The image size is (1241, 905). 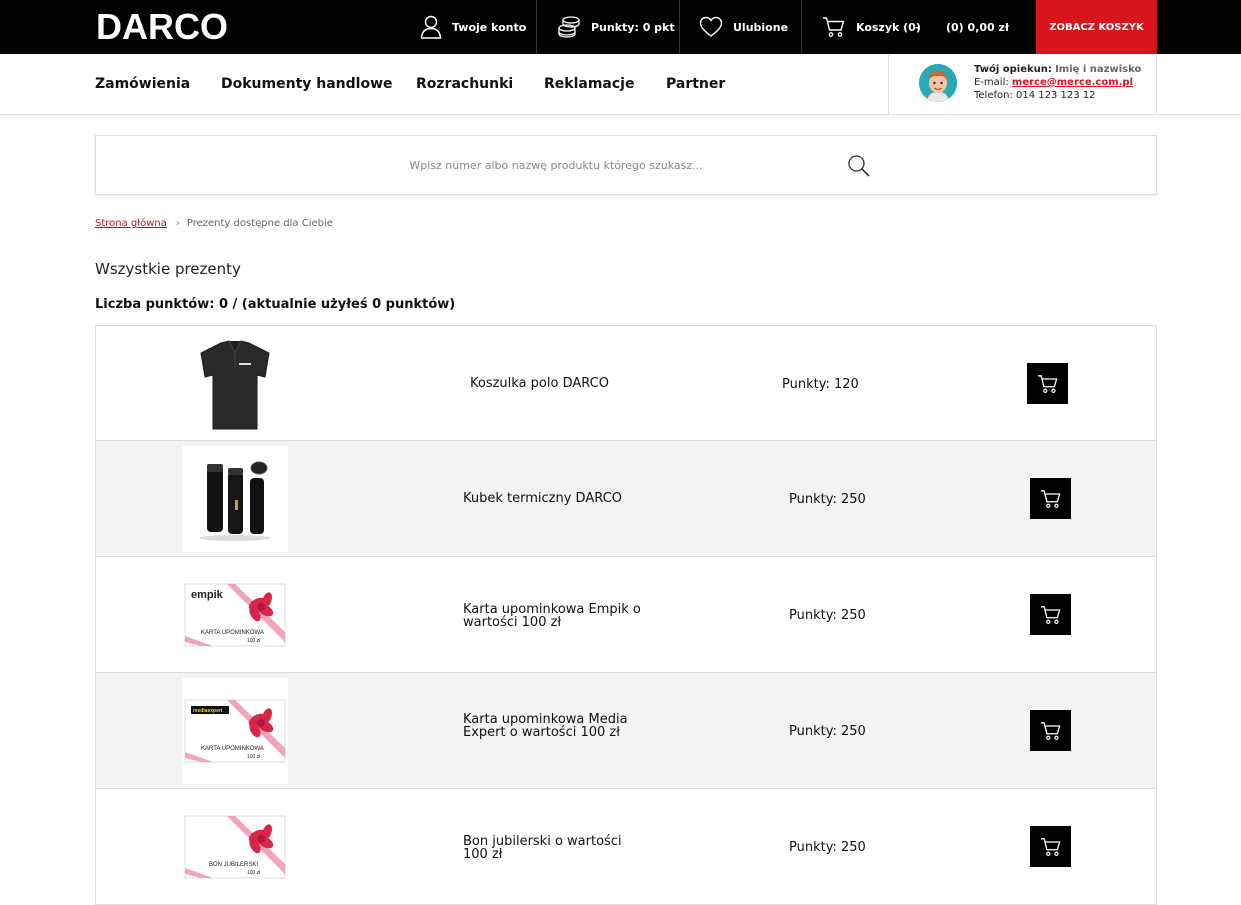 What do you see at coordinates (168, 269) in the screenshot?
I see `page-title: Wszystkie prezenty` at bounding box center [168, 269].